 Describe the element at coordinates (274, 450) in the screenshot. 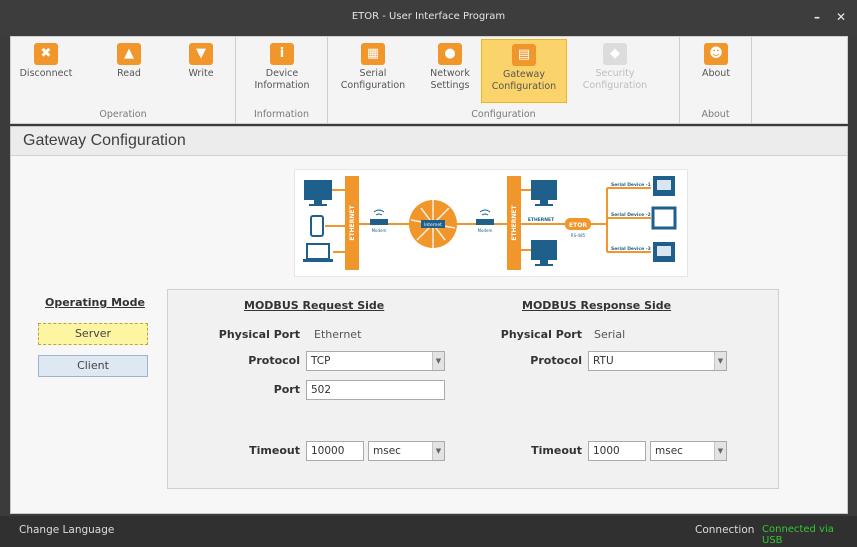

I see `request-timeout-label: Timeout` at that location.